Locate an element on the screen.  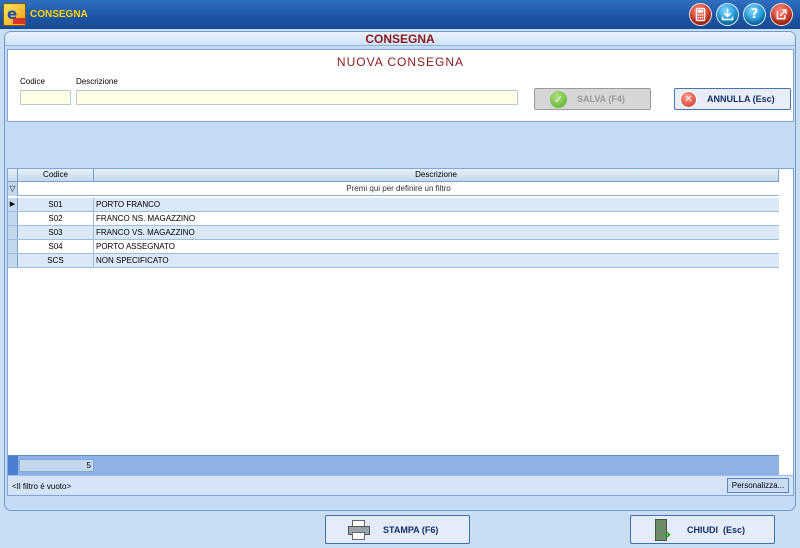
table-row: ▶ S01 PORTO FRANCO is located at coordinates (393, 205).